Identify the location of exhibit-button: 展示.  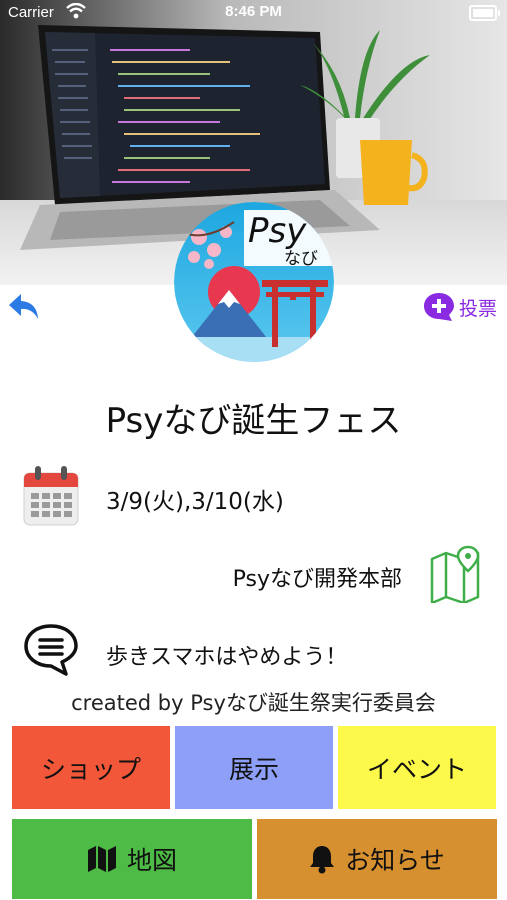
(254, 767).